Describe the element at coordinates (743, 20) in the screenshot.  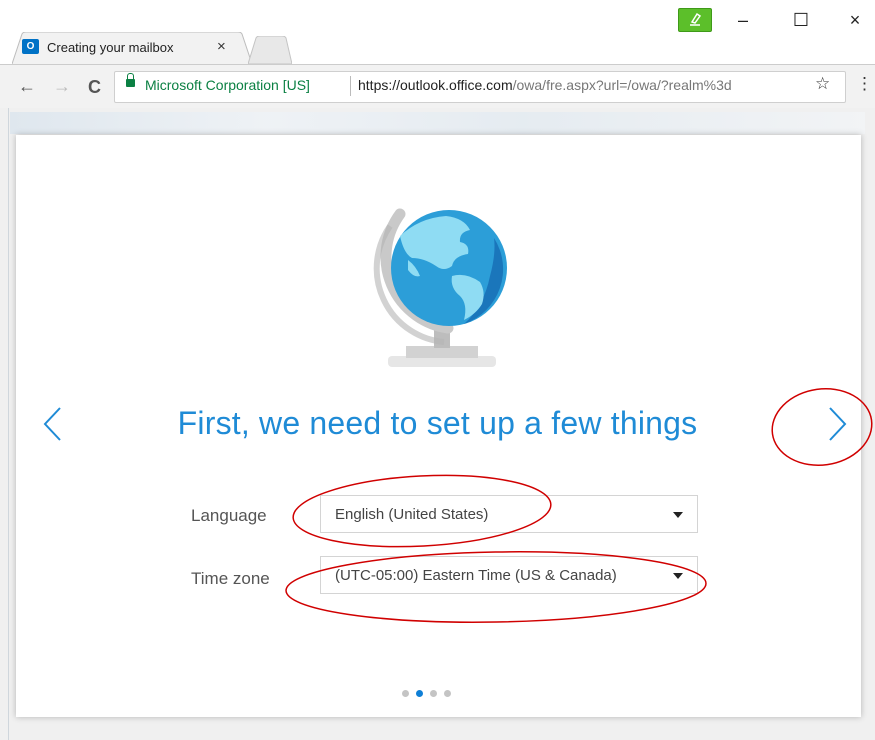
I see `minimize-button: –` at that location.